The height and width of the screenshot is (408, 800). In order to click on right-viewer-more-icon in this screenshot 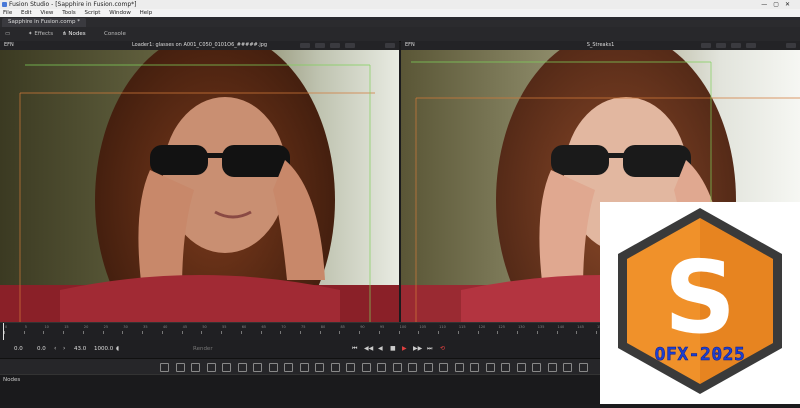, I will do `click(791, 45)`.